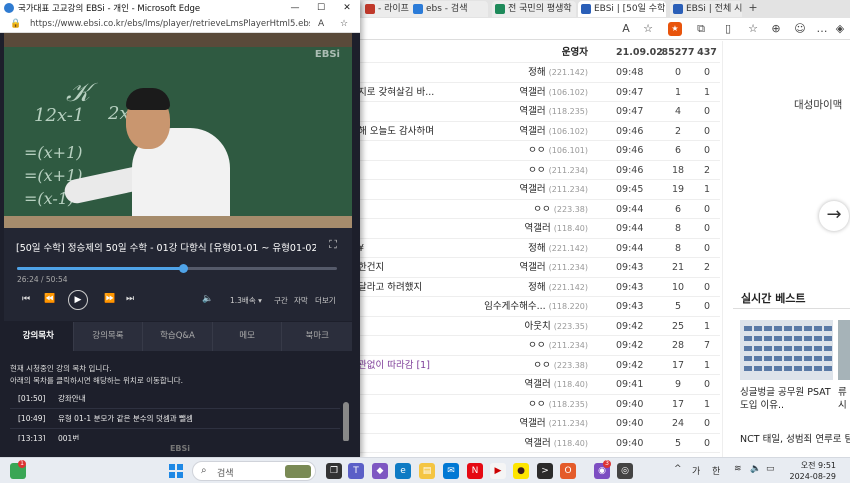 The height and width of the screenshot is (483, 850). I want to click on favorite-label: 대성마이맥, so click(818, 104).